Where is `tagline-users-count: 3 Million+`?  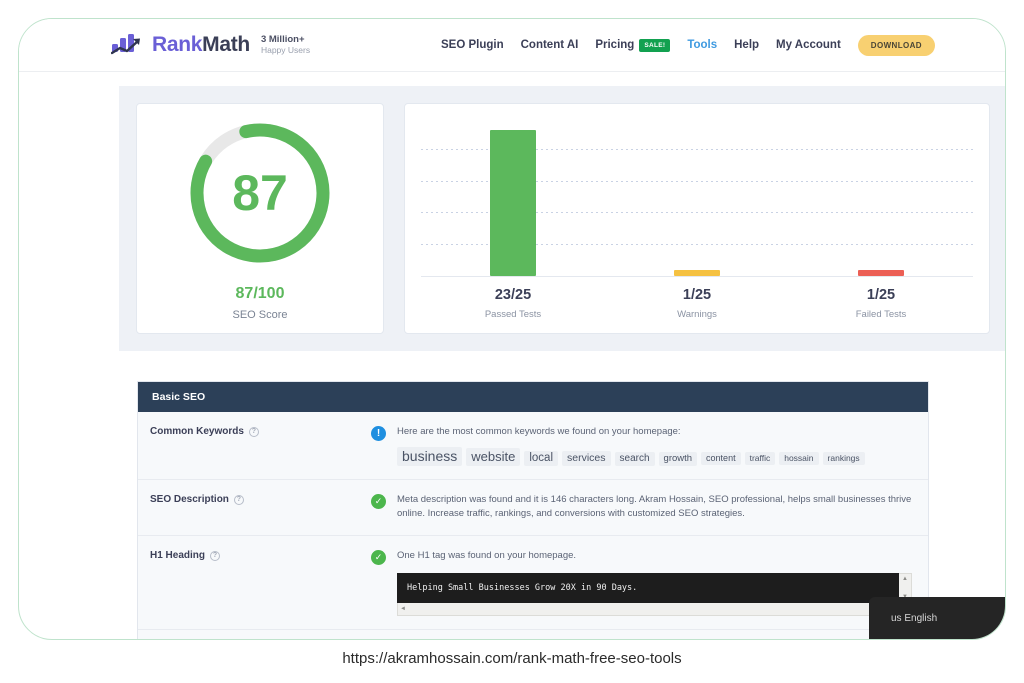
tagline-users-count: 3 Million+ is located at coordinates (282, 39).